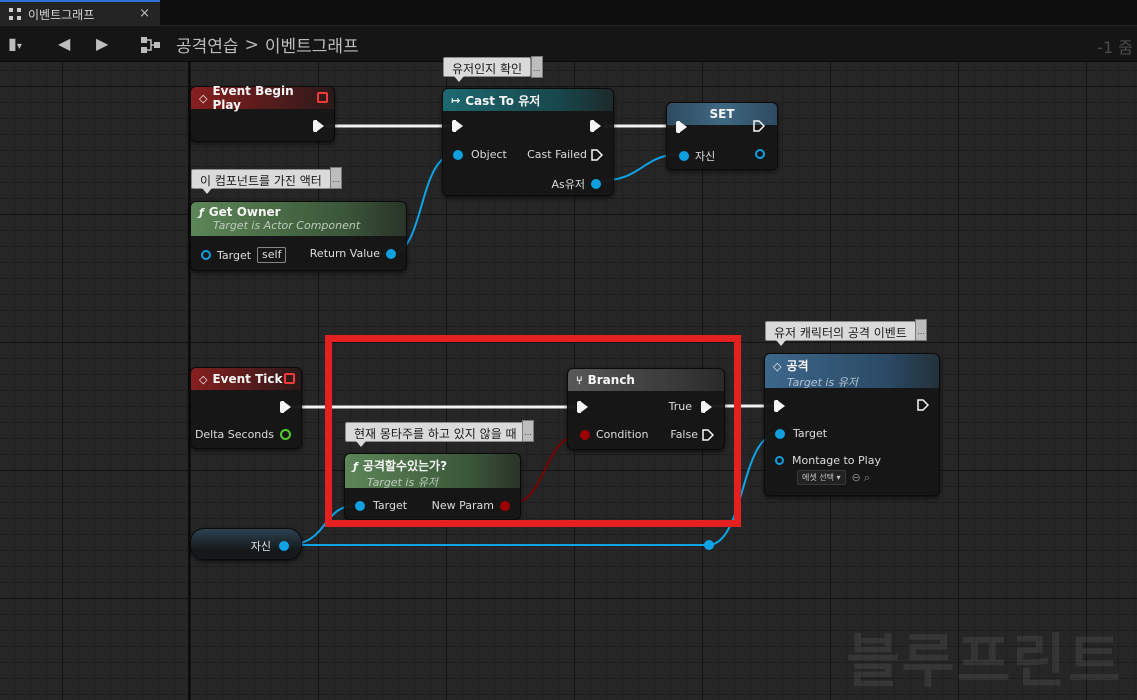  What do you see at coordinates (207, 44) in the screenshot?
I see `breadcrumb-root: 공격연습` at bounding box center [207, 44].